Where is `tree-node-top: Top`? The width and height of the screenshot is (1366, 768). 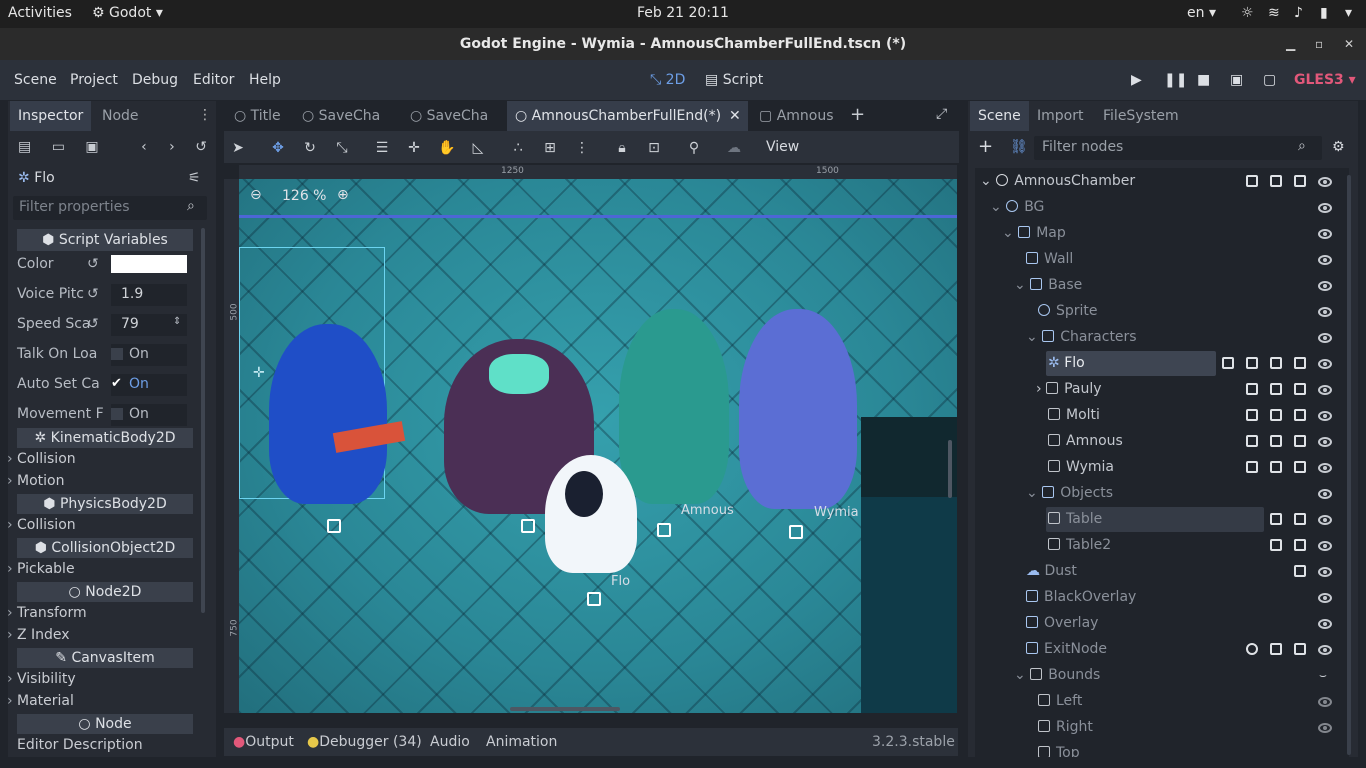
tree-node-top: Top is located at coordinates (1059, 748).